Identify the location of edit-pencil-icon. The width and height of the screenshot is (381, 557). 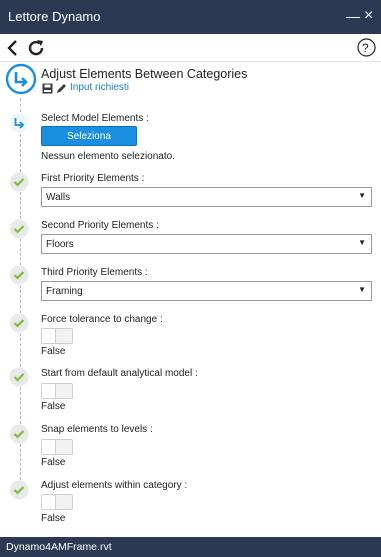
(61, 88).